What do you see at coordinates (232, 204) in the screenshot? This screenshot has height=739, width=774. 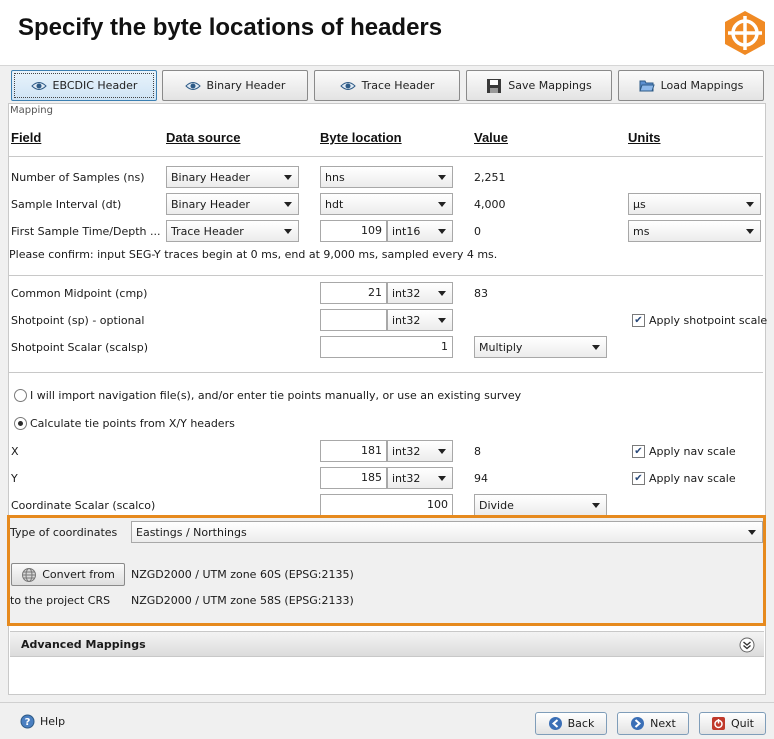 I see `dt-source-select: Binary Header` at bounding box center [232, 204].